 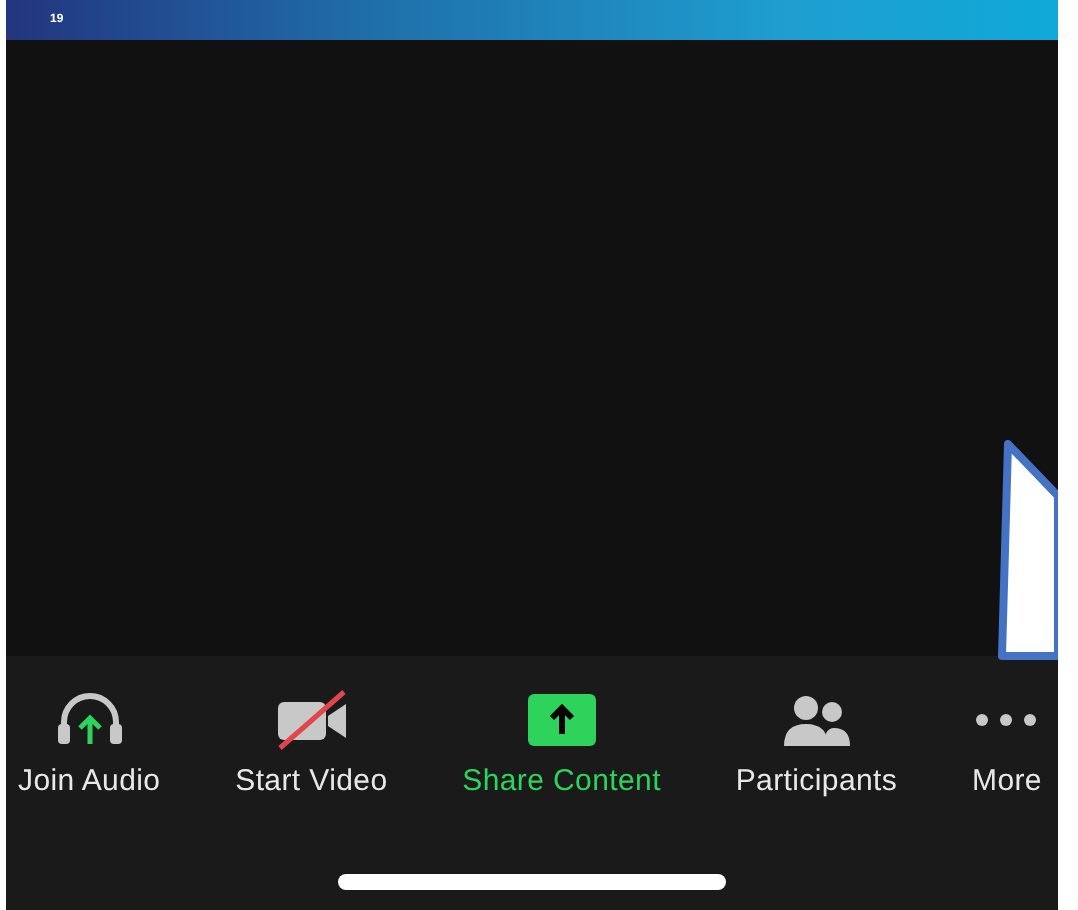 What do you see at coordinates (89, 720) in the screenshot?
I see `headphones-icon` at bounding box center [89, 720].